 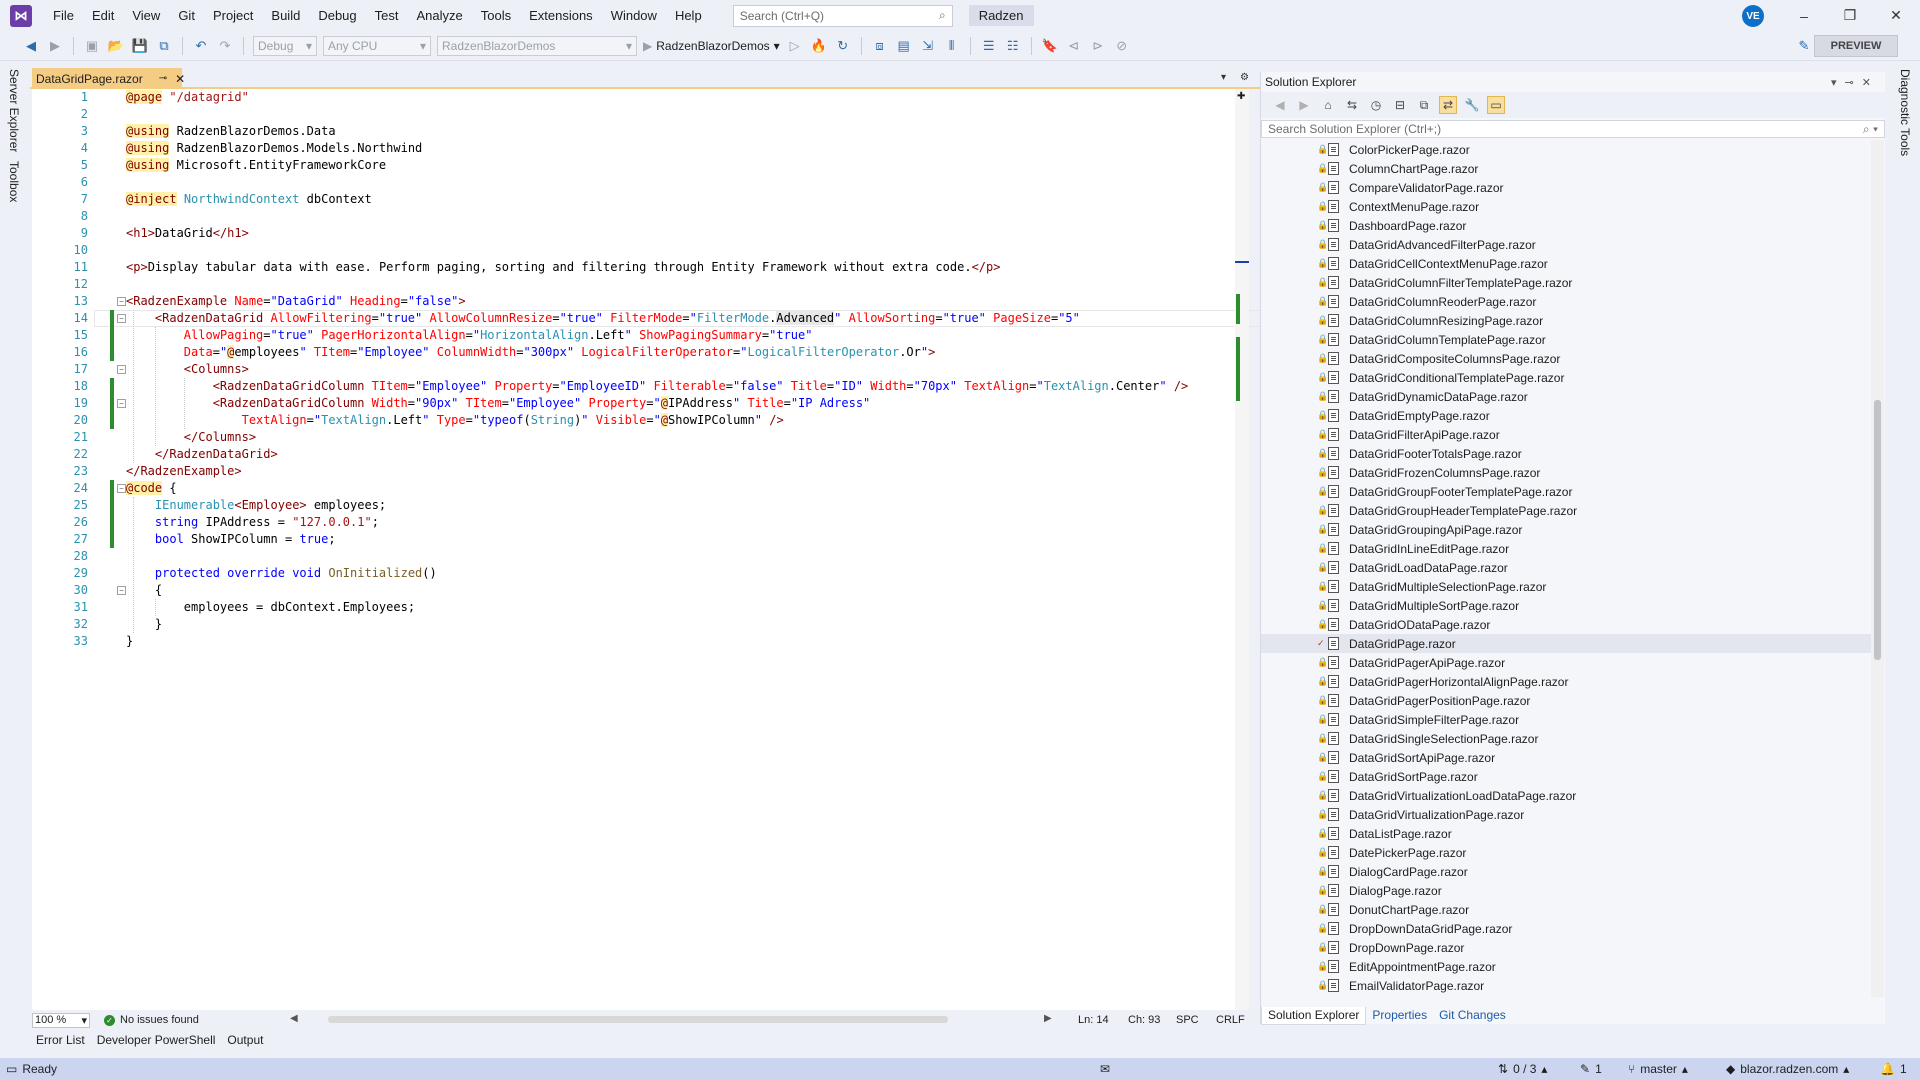 I want to click on tree-item: 🔒 DataGridLoadDataPage.razor, so click(x=1566, y=567).